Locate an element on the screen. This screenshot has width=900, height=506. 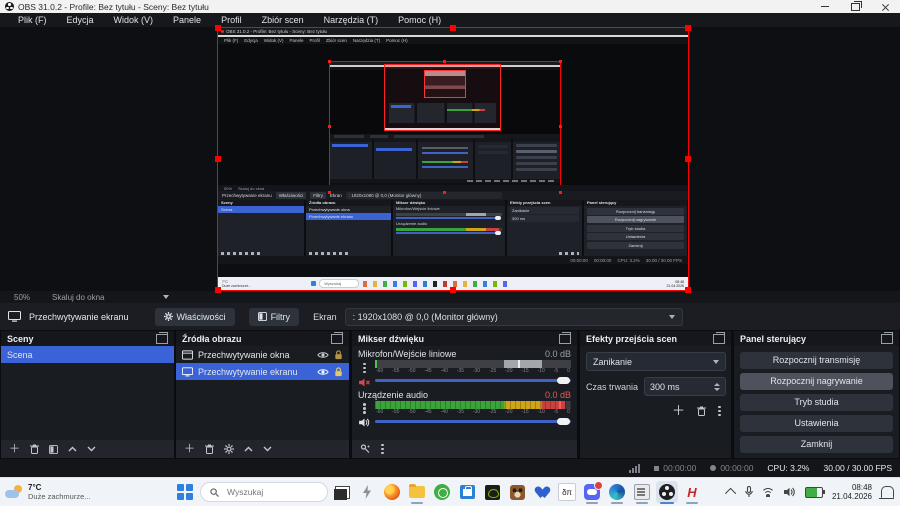
source-list-item: Przechwytywanie okna is located at coordinates (262, 354).